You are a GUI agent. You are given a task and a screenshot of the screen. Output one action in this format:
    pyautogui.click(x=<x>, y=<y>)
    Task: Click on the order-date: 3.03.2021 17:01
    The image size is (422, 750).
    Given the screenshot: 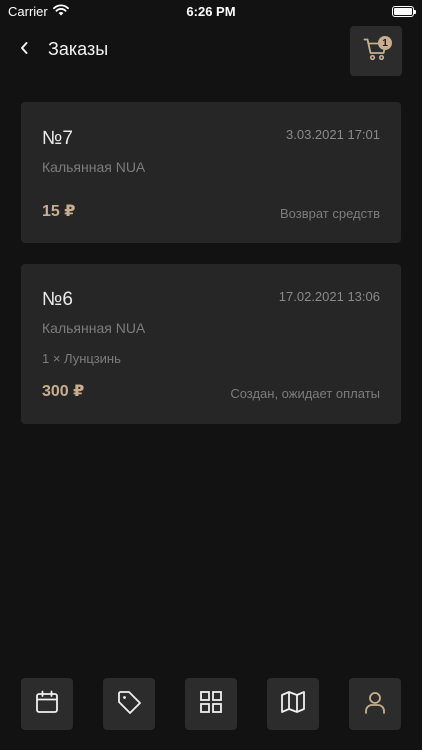 What is the action you would take?
    pyautogui.click(x=333, y=134)
    